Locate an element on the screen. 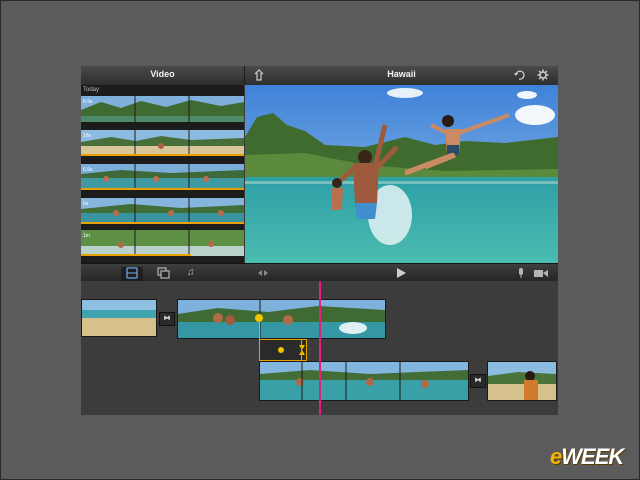 This screenshot has height=480, width=640. eweek-logo: eWEEK is located at coordinates (587, 456).